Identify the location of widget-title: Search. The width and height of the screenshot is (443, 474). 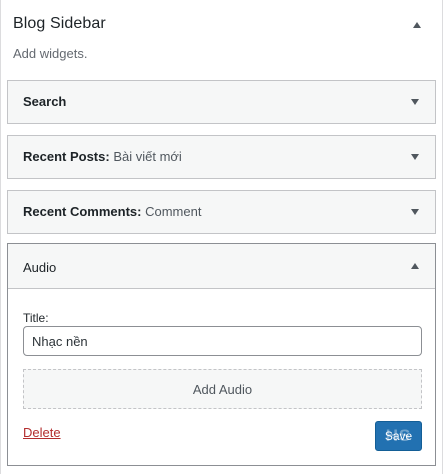
(44, 101).